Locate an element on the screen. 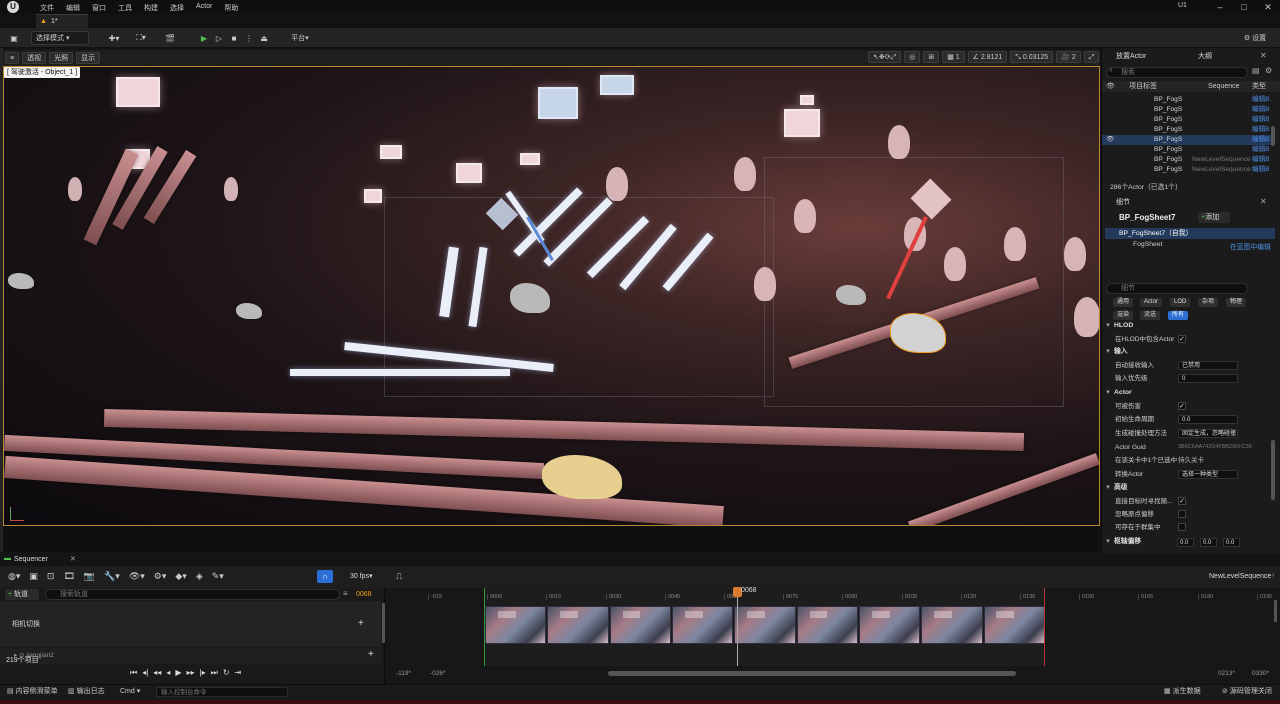  pilot-active-label: [ 驾驶激活 - Object_1 ] is located at coordinates (42, 72).